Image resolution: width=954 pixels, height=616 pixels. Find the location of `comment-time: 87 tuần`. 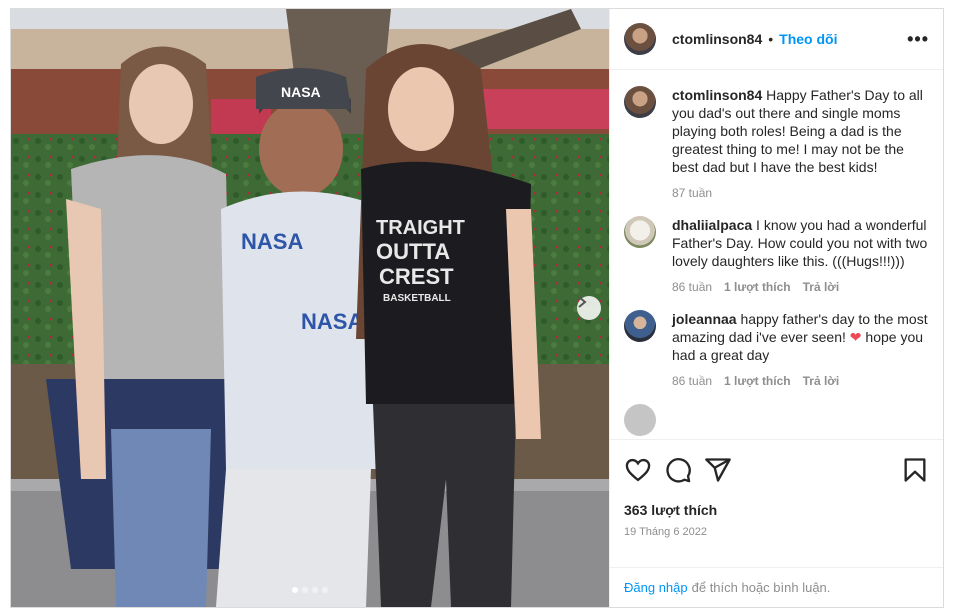

comment-time: 87 tuần is located at coordinates (692, 193).